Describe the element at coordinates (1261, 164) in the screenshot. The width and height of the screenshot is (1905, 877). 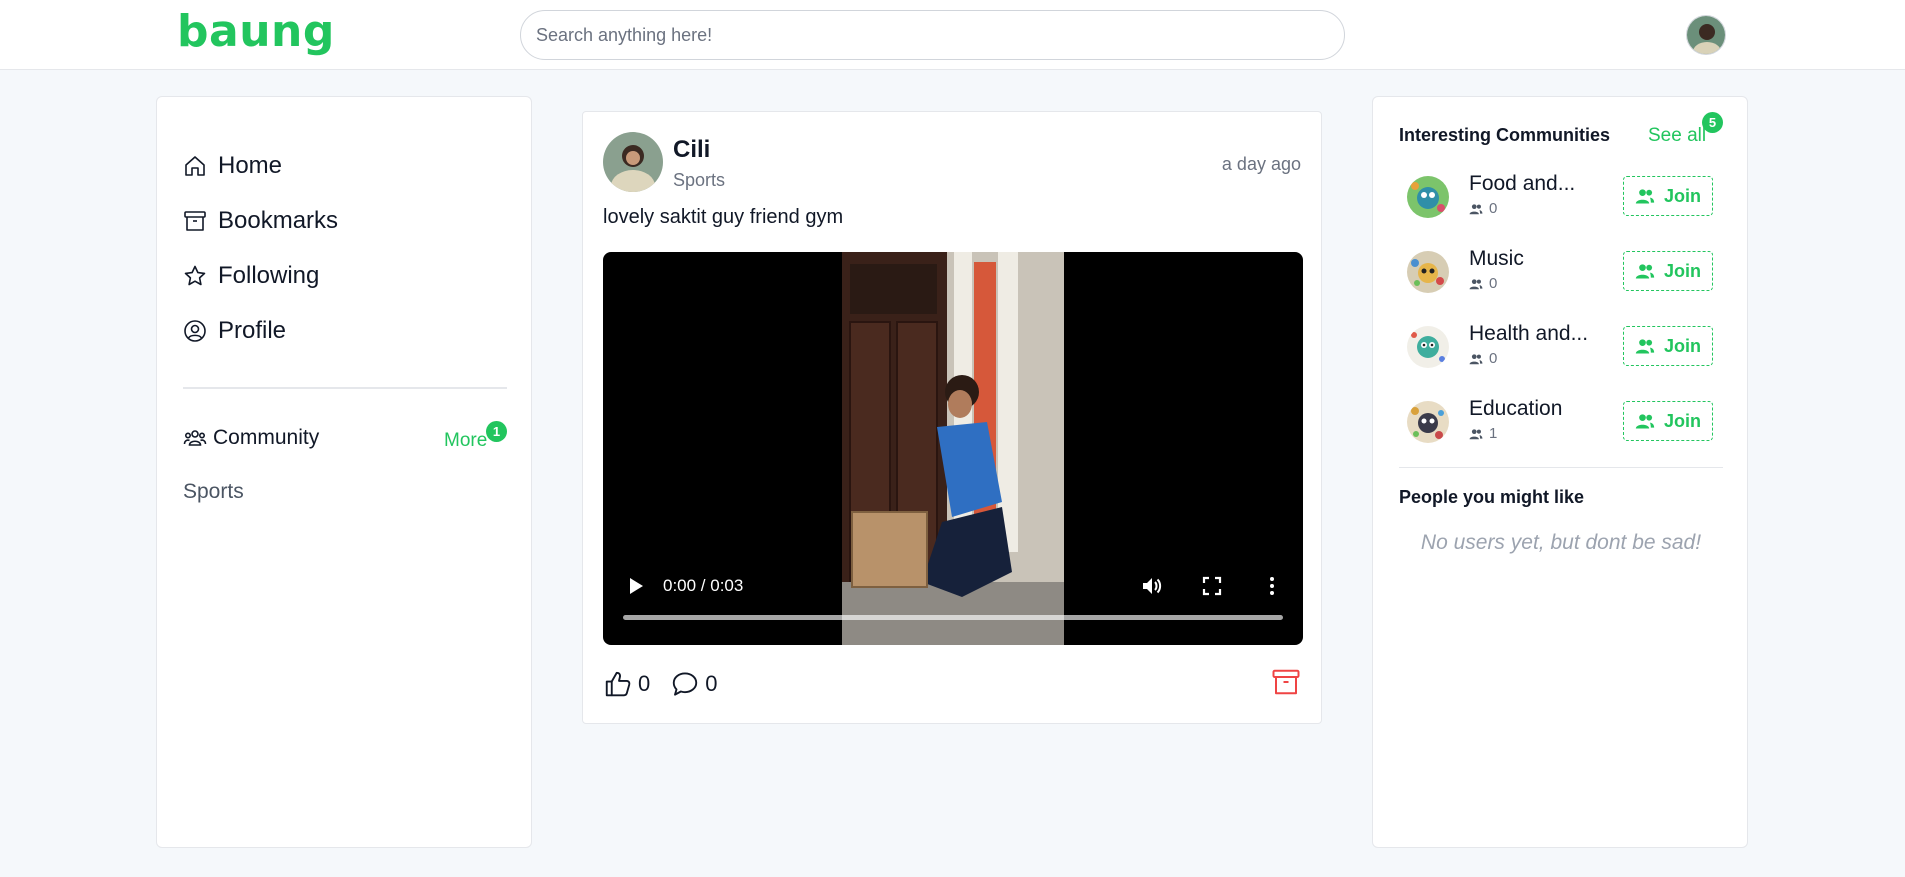
I see `post-timestamp: a day ago` at that location.